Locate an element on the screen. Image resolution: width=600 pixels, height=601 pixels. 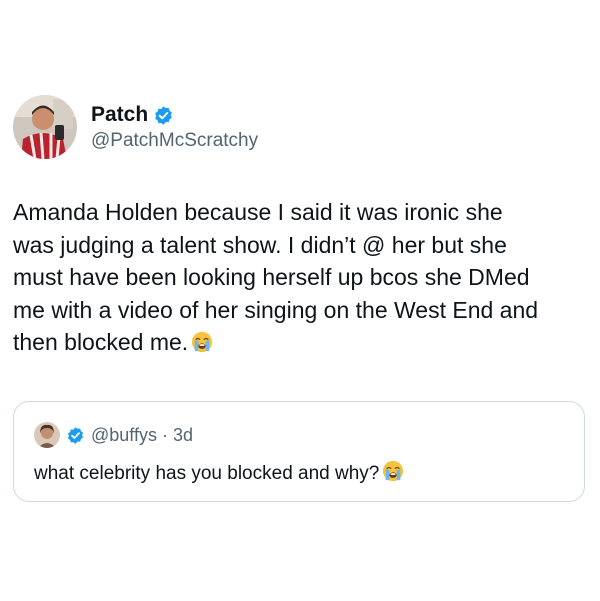
author-name-row: Patch is located at coordinates (174, 115).